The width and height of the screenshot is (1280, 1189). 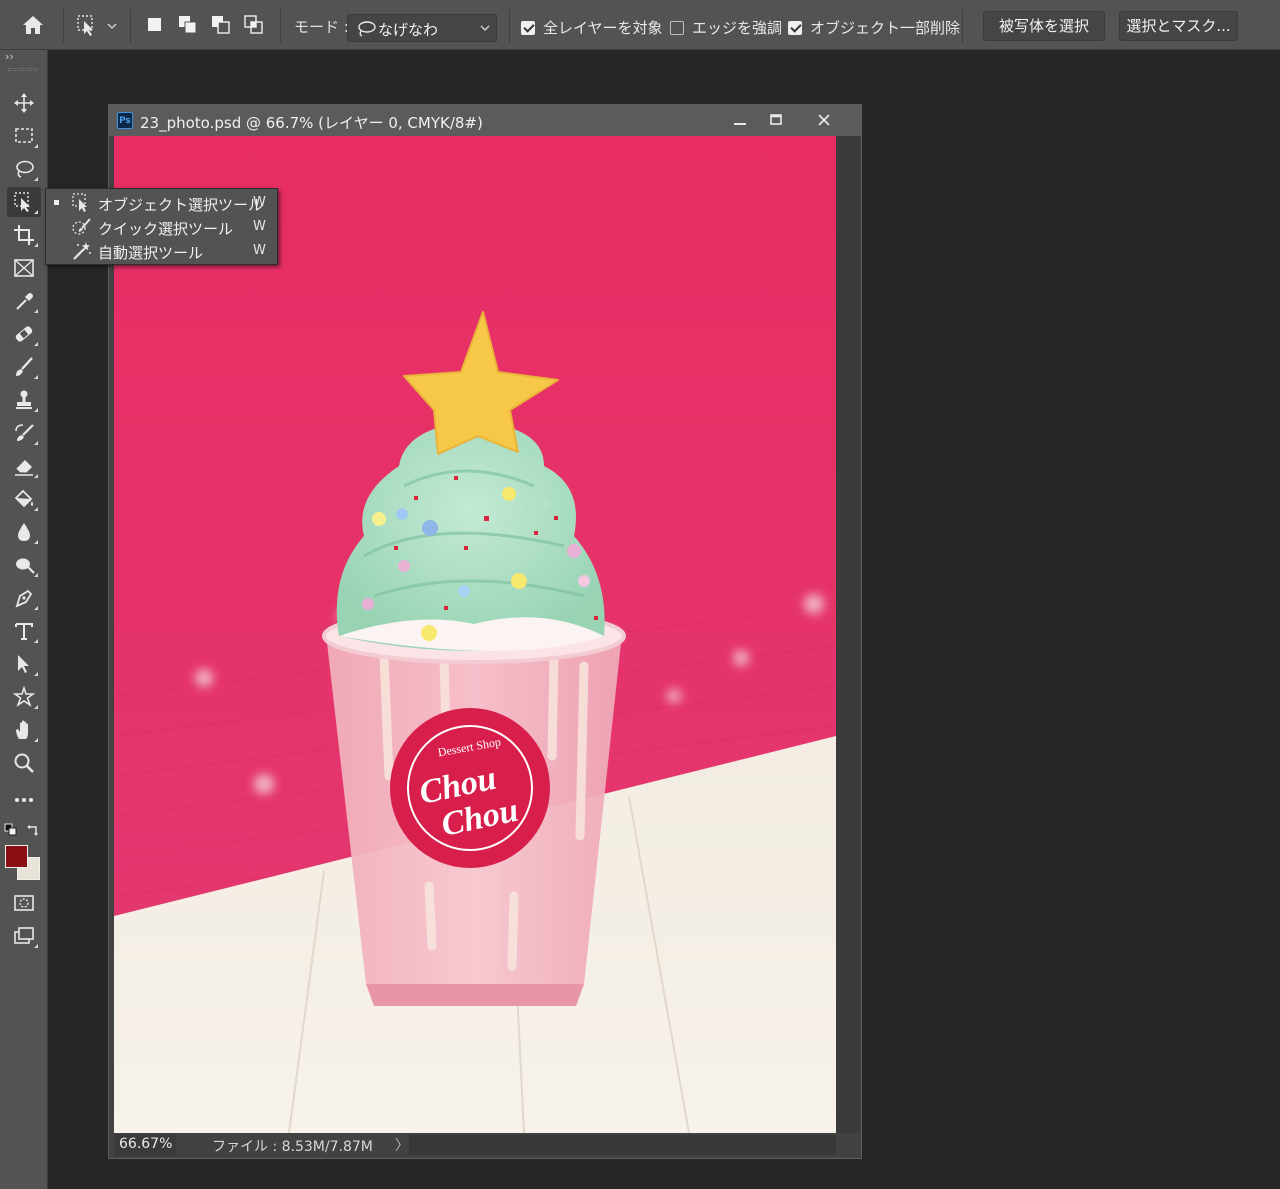 I want to click on zoom-level-field: 66.67%, so click(x=145, y=1145).